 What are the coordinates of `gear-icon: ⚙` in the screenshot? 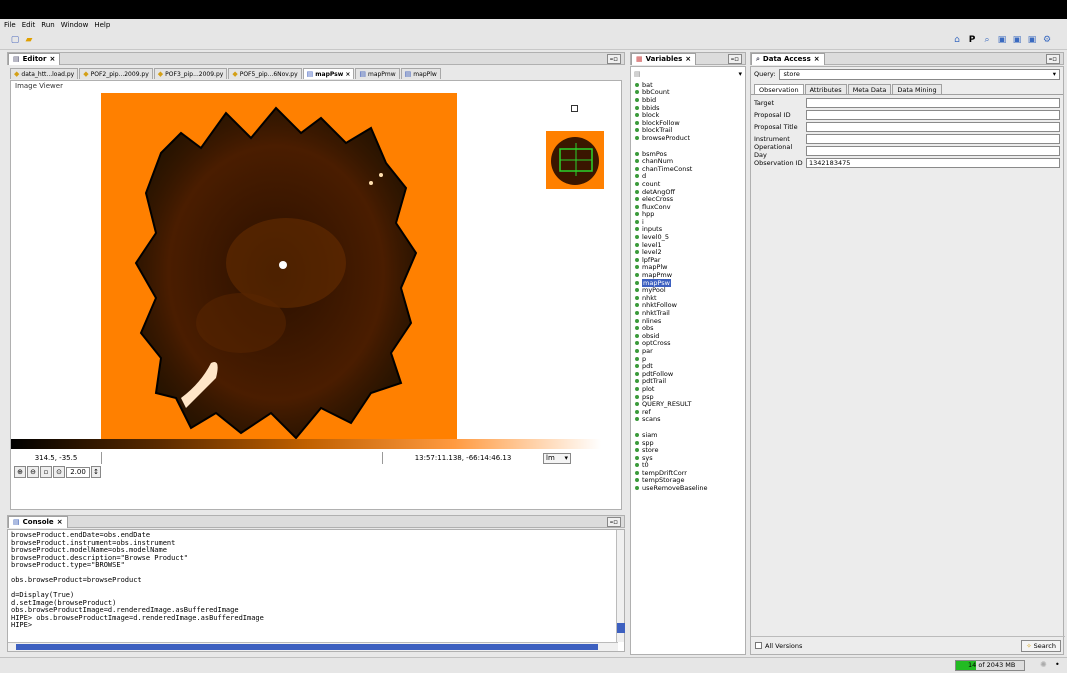 It's located at (1047, 40).